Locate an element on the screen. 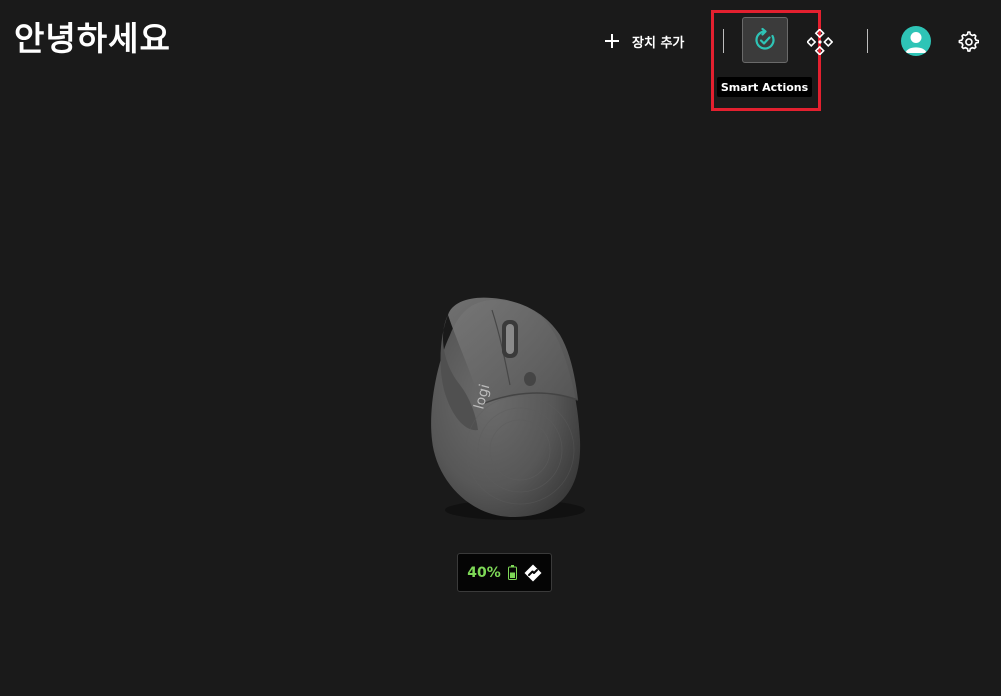 The height and width of the screenshot is (696, 1001). flow-button is located at coordinates (820, 42).